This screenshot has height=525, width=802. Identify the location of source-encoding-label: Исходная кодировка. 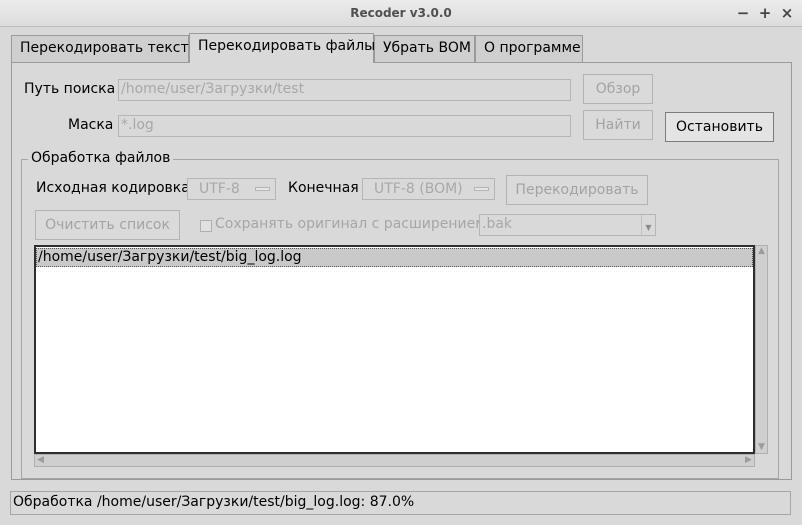
(113, 188).